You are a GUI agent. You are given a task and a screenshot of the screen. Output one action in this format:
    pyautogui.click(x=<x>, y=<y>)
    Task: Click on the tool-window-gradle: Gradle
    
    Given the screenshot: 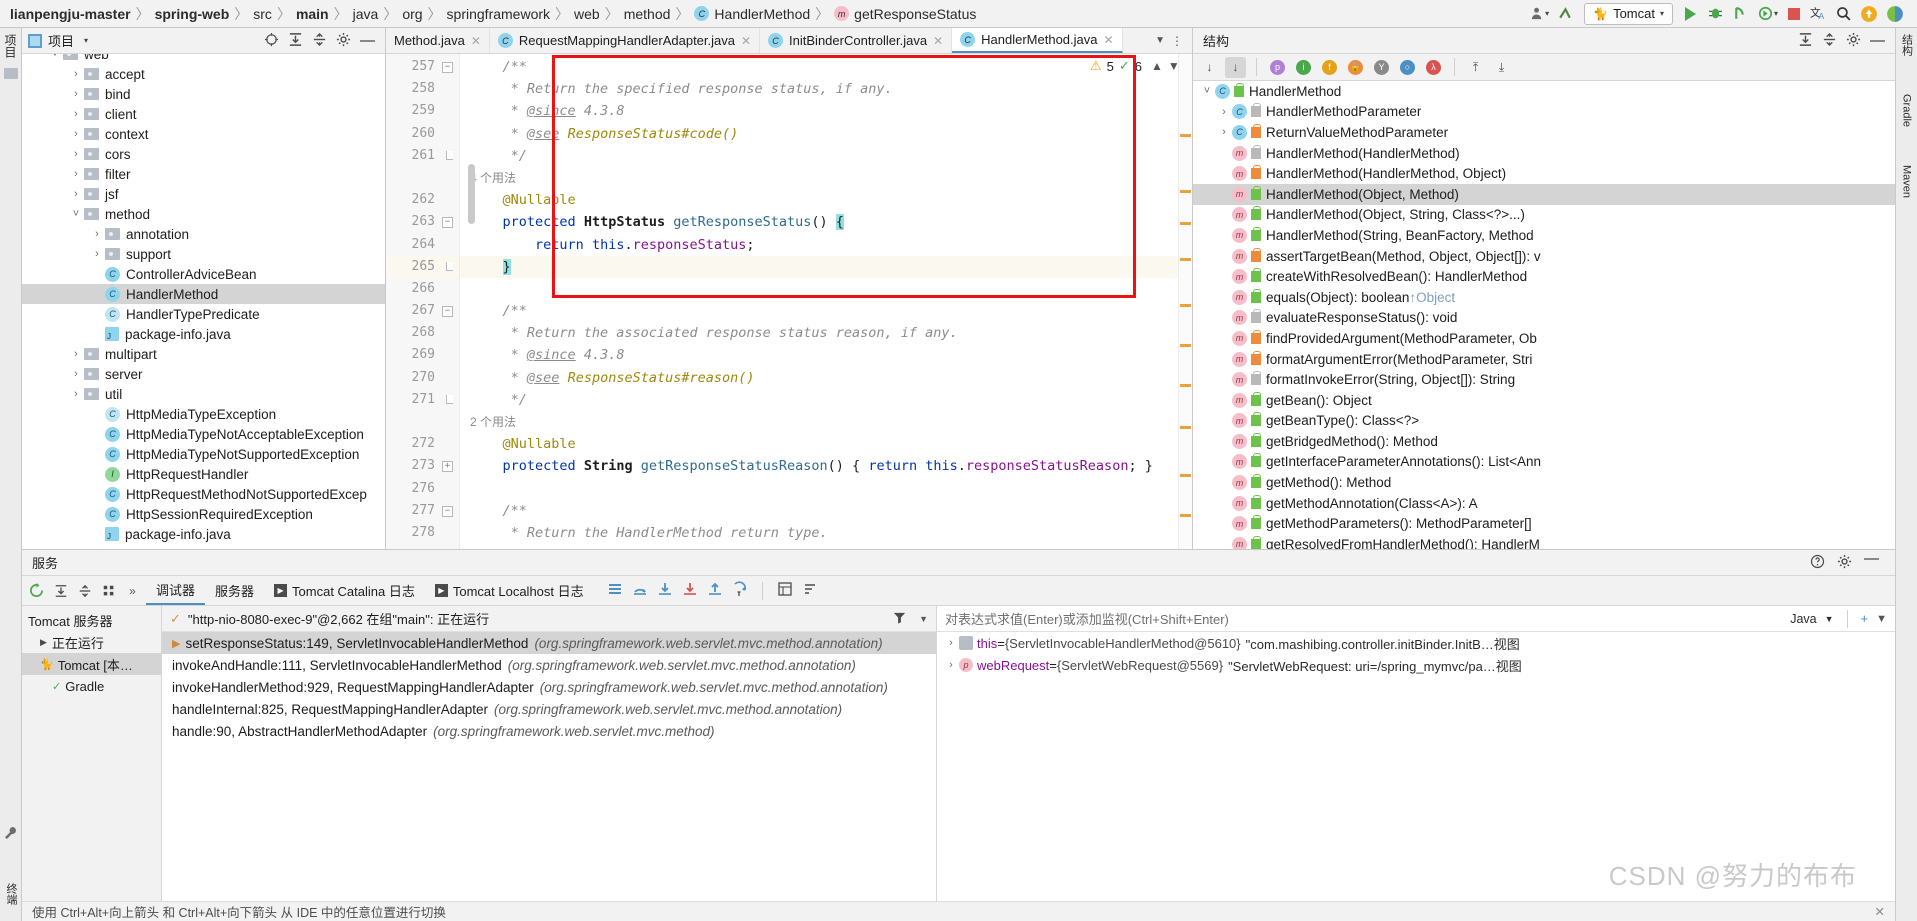 What is the action you would take?
    pyautogui.click(x=1906, y=110)
    